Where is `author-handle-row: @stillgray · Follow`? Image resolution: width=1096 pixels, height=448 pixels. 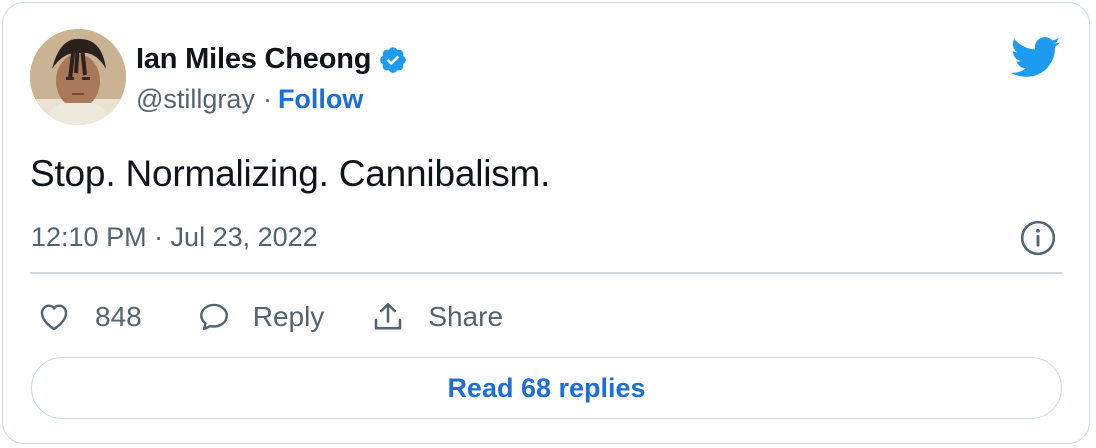 author-handle-row: @stillgray · Follow is located at coordinates (249, 99).